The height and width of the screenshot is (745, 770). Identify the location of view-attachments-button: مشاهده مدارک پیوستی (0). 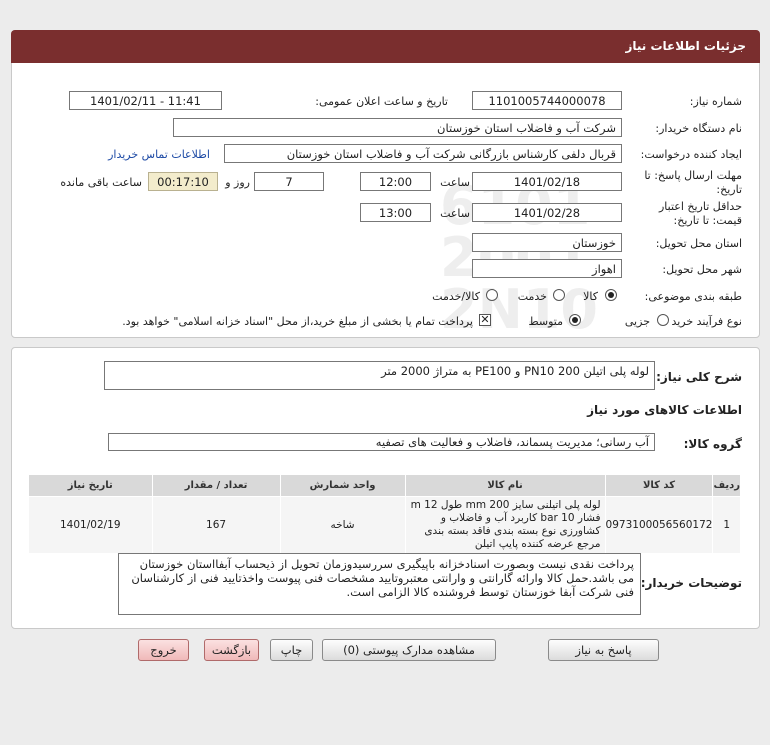
(409, 650).